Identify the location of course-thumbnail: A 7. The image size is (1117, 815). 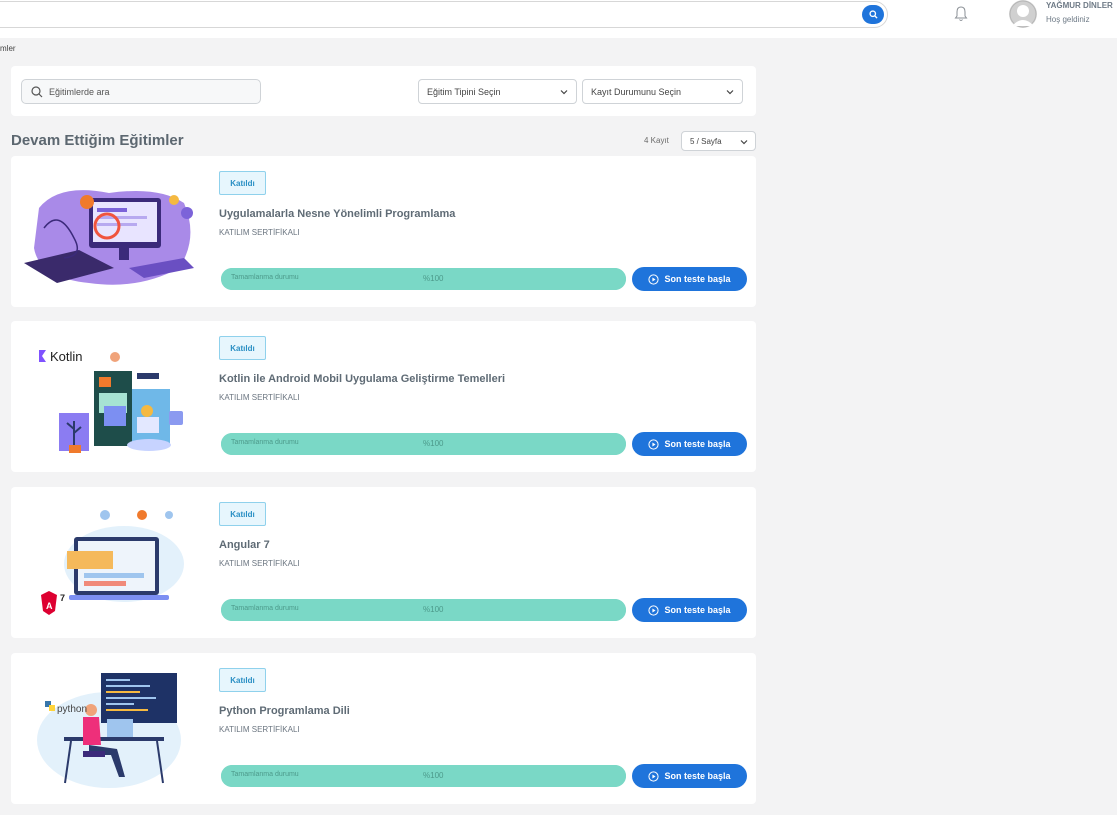
(114, 561).